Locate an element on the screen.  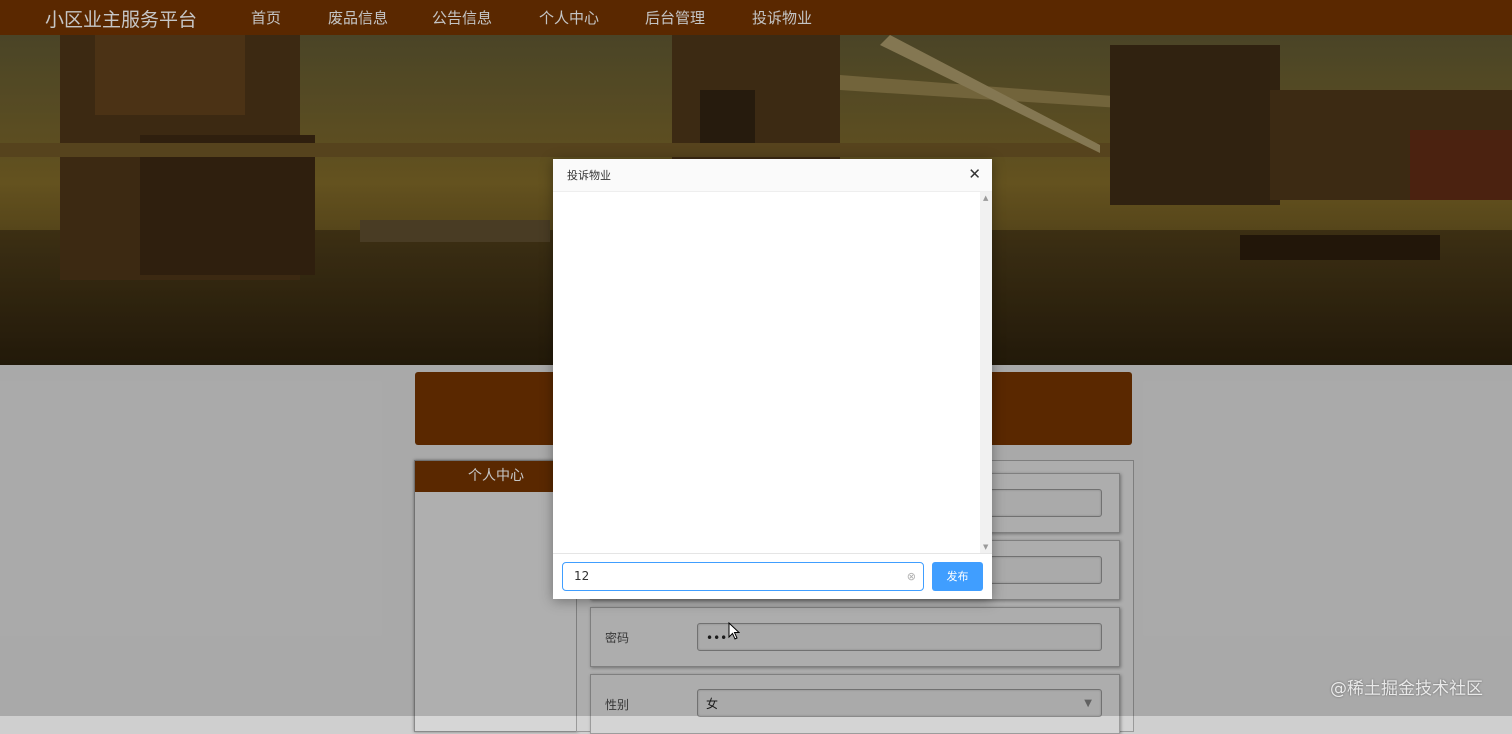
scroll-down-arrow-icon: ▼ is located at coordinates (985, 547).